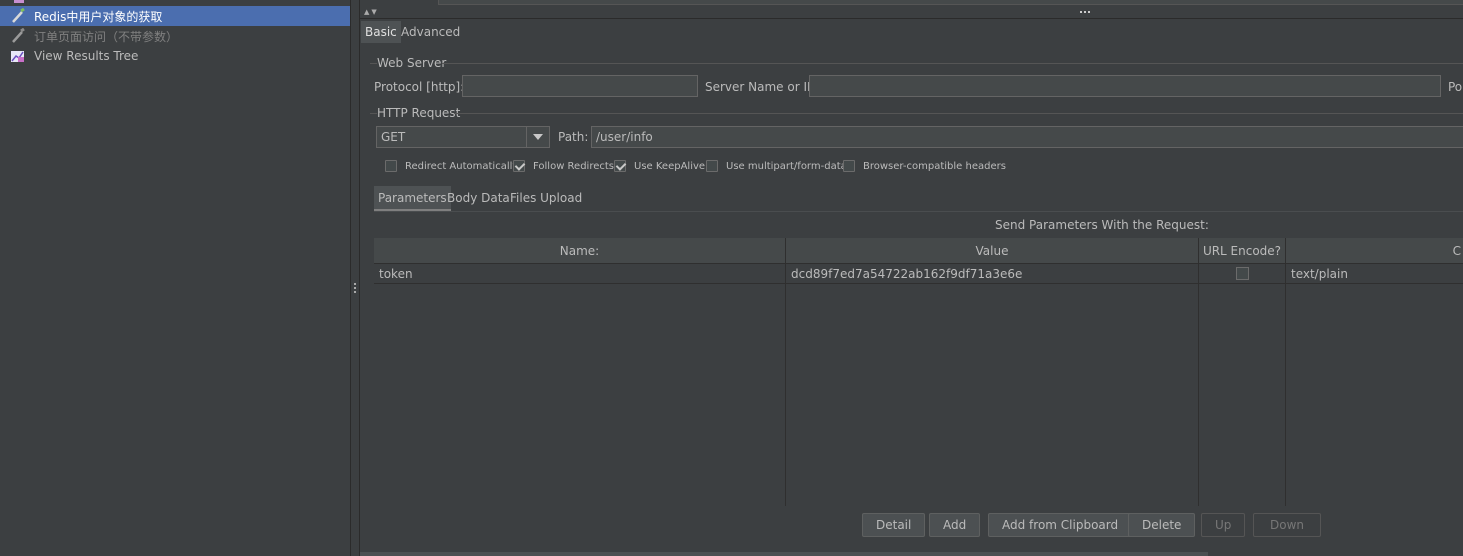 This screenshot has width=1463, height=556. I want to click on table-cell-value: dcd89f7ed7a54722ab162f9df71a3e6e, so click(992, 274).